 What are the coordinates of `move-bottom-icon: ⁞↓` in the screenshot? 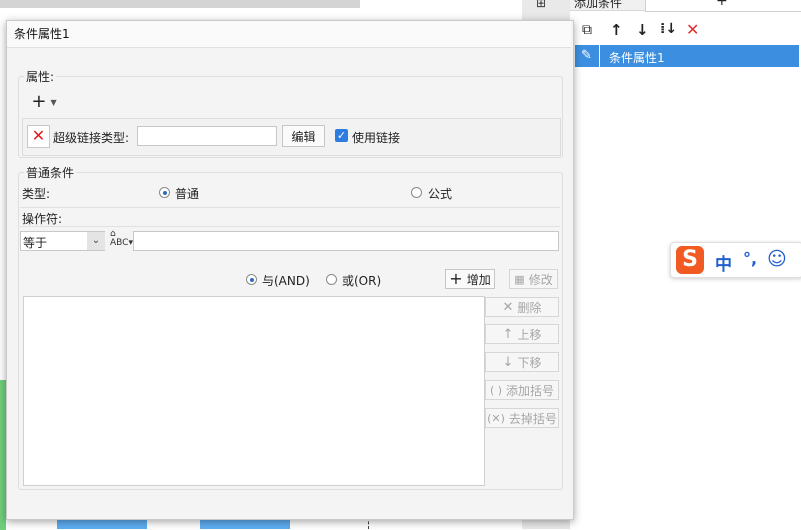 It's located at (668, 29).